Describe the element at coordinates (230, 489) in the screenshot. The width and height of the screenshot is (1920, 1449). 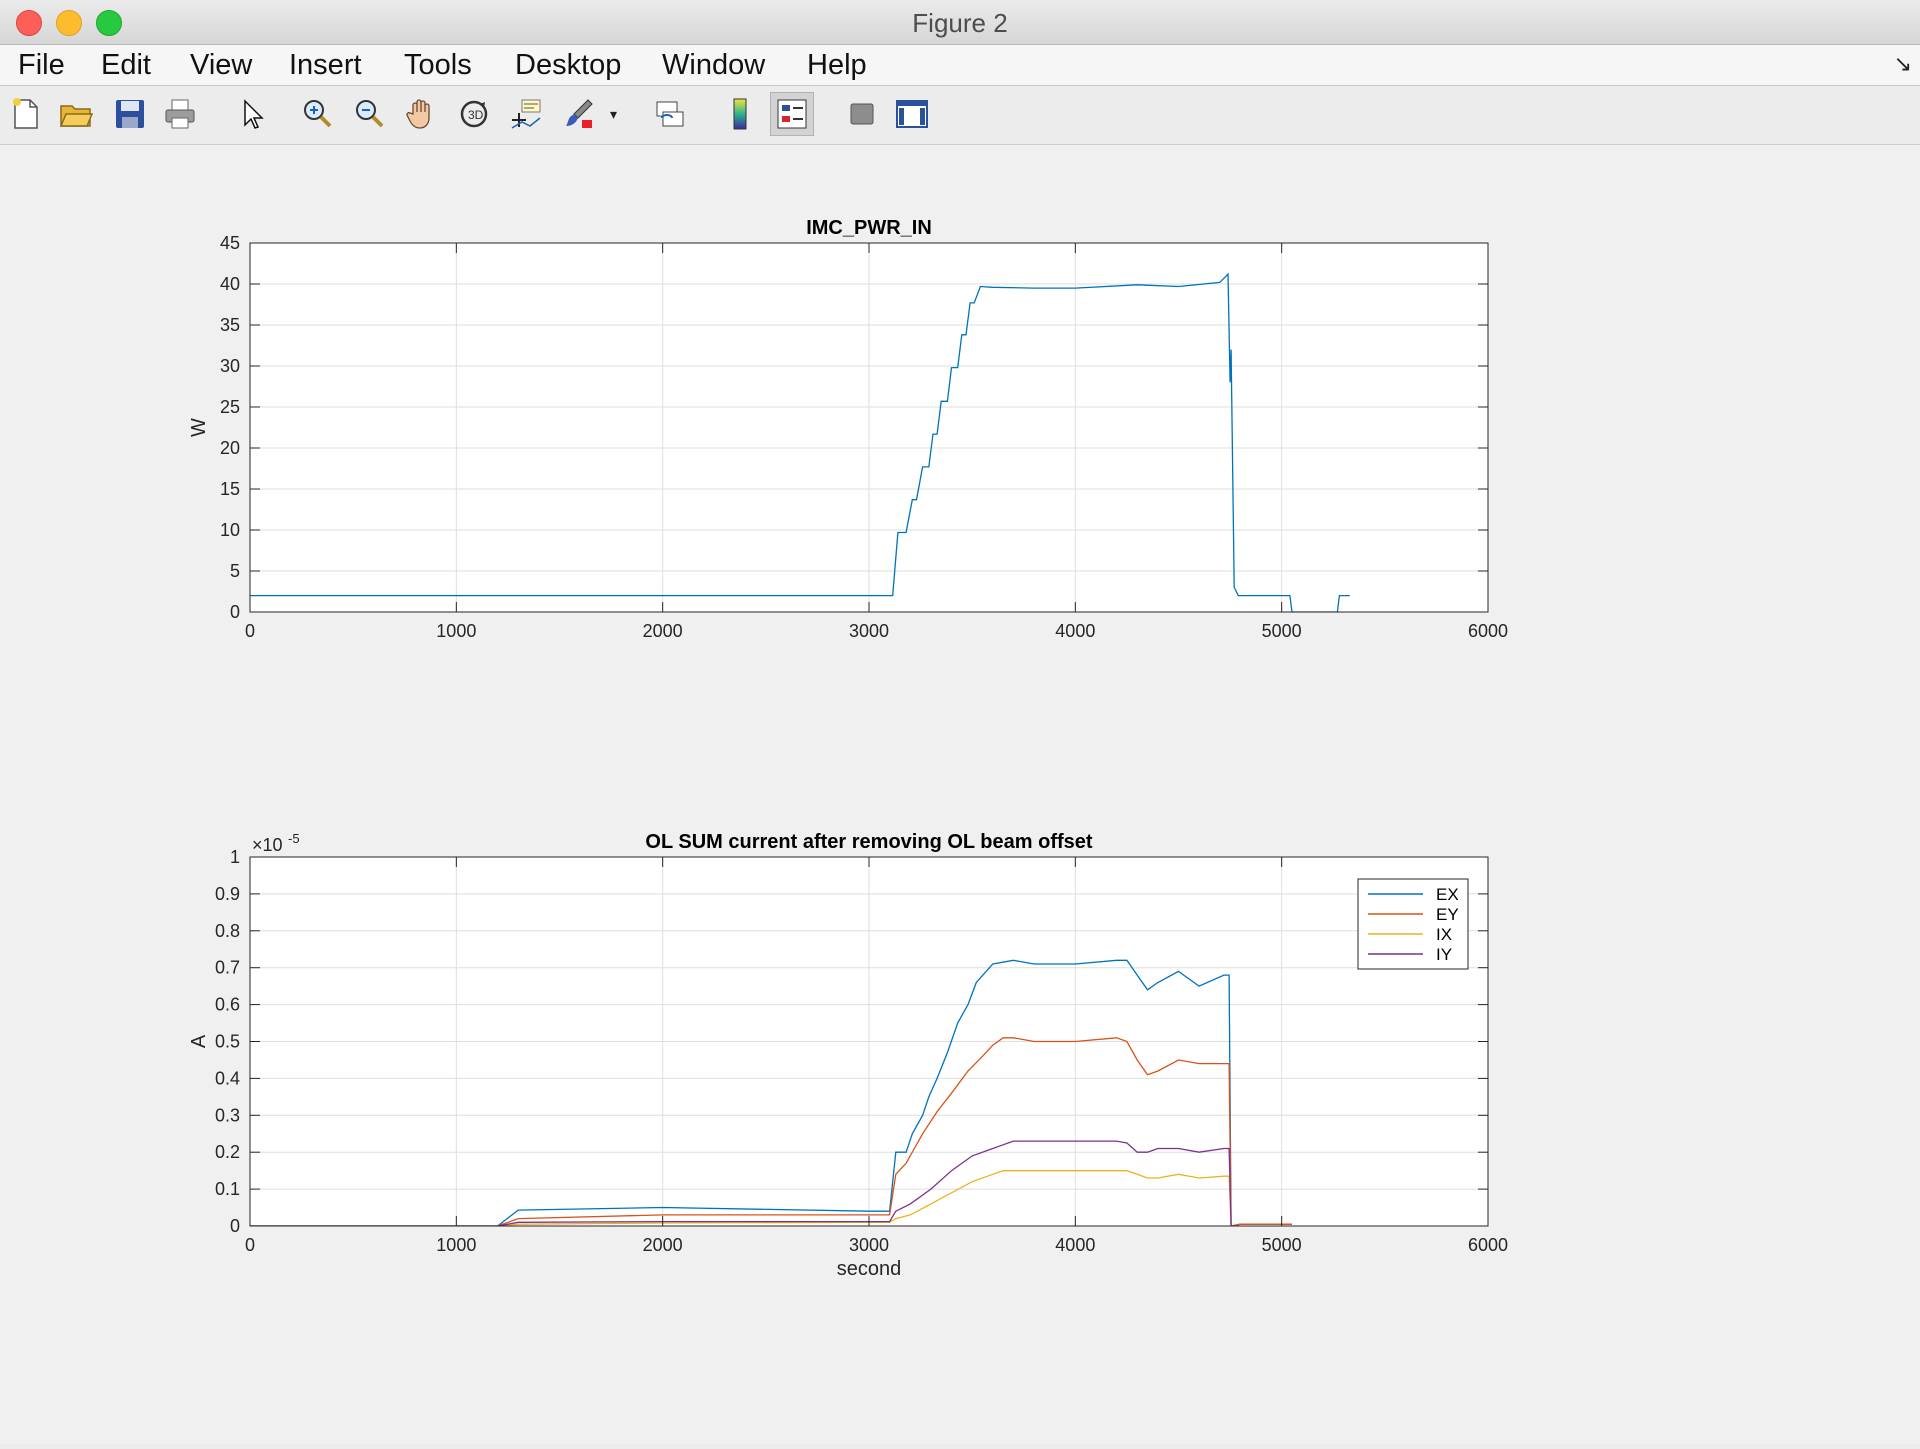
I see `y-tick-label: 15` at that location.